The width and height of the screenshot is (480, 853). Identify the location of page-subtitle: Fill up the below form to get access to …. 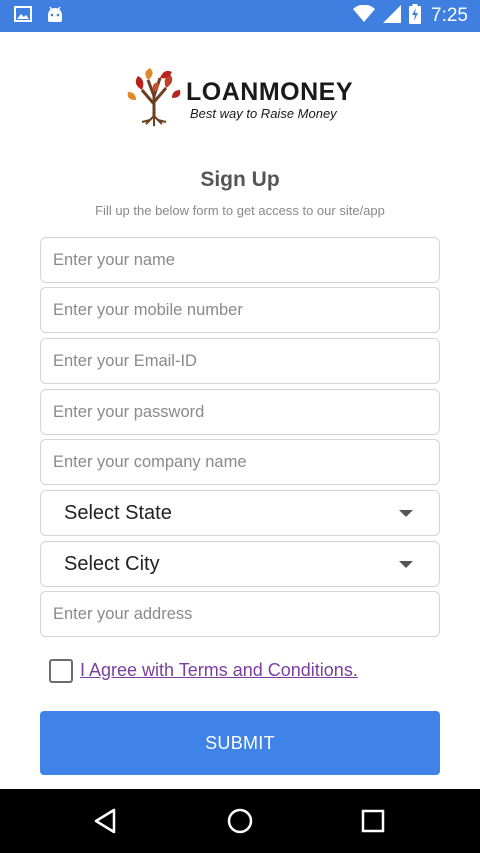
(240, 210).